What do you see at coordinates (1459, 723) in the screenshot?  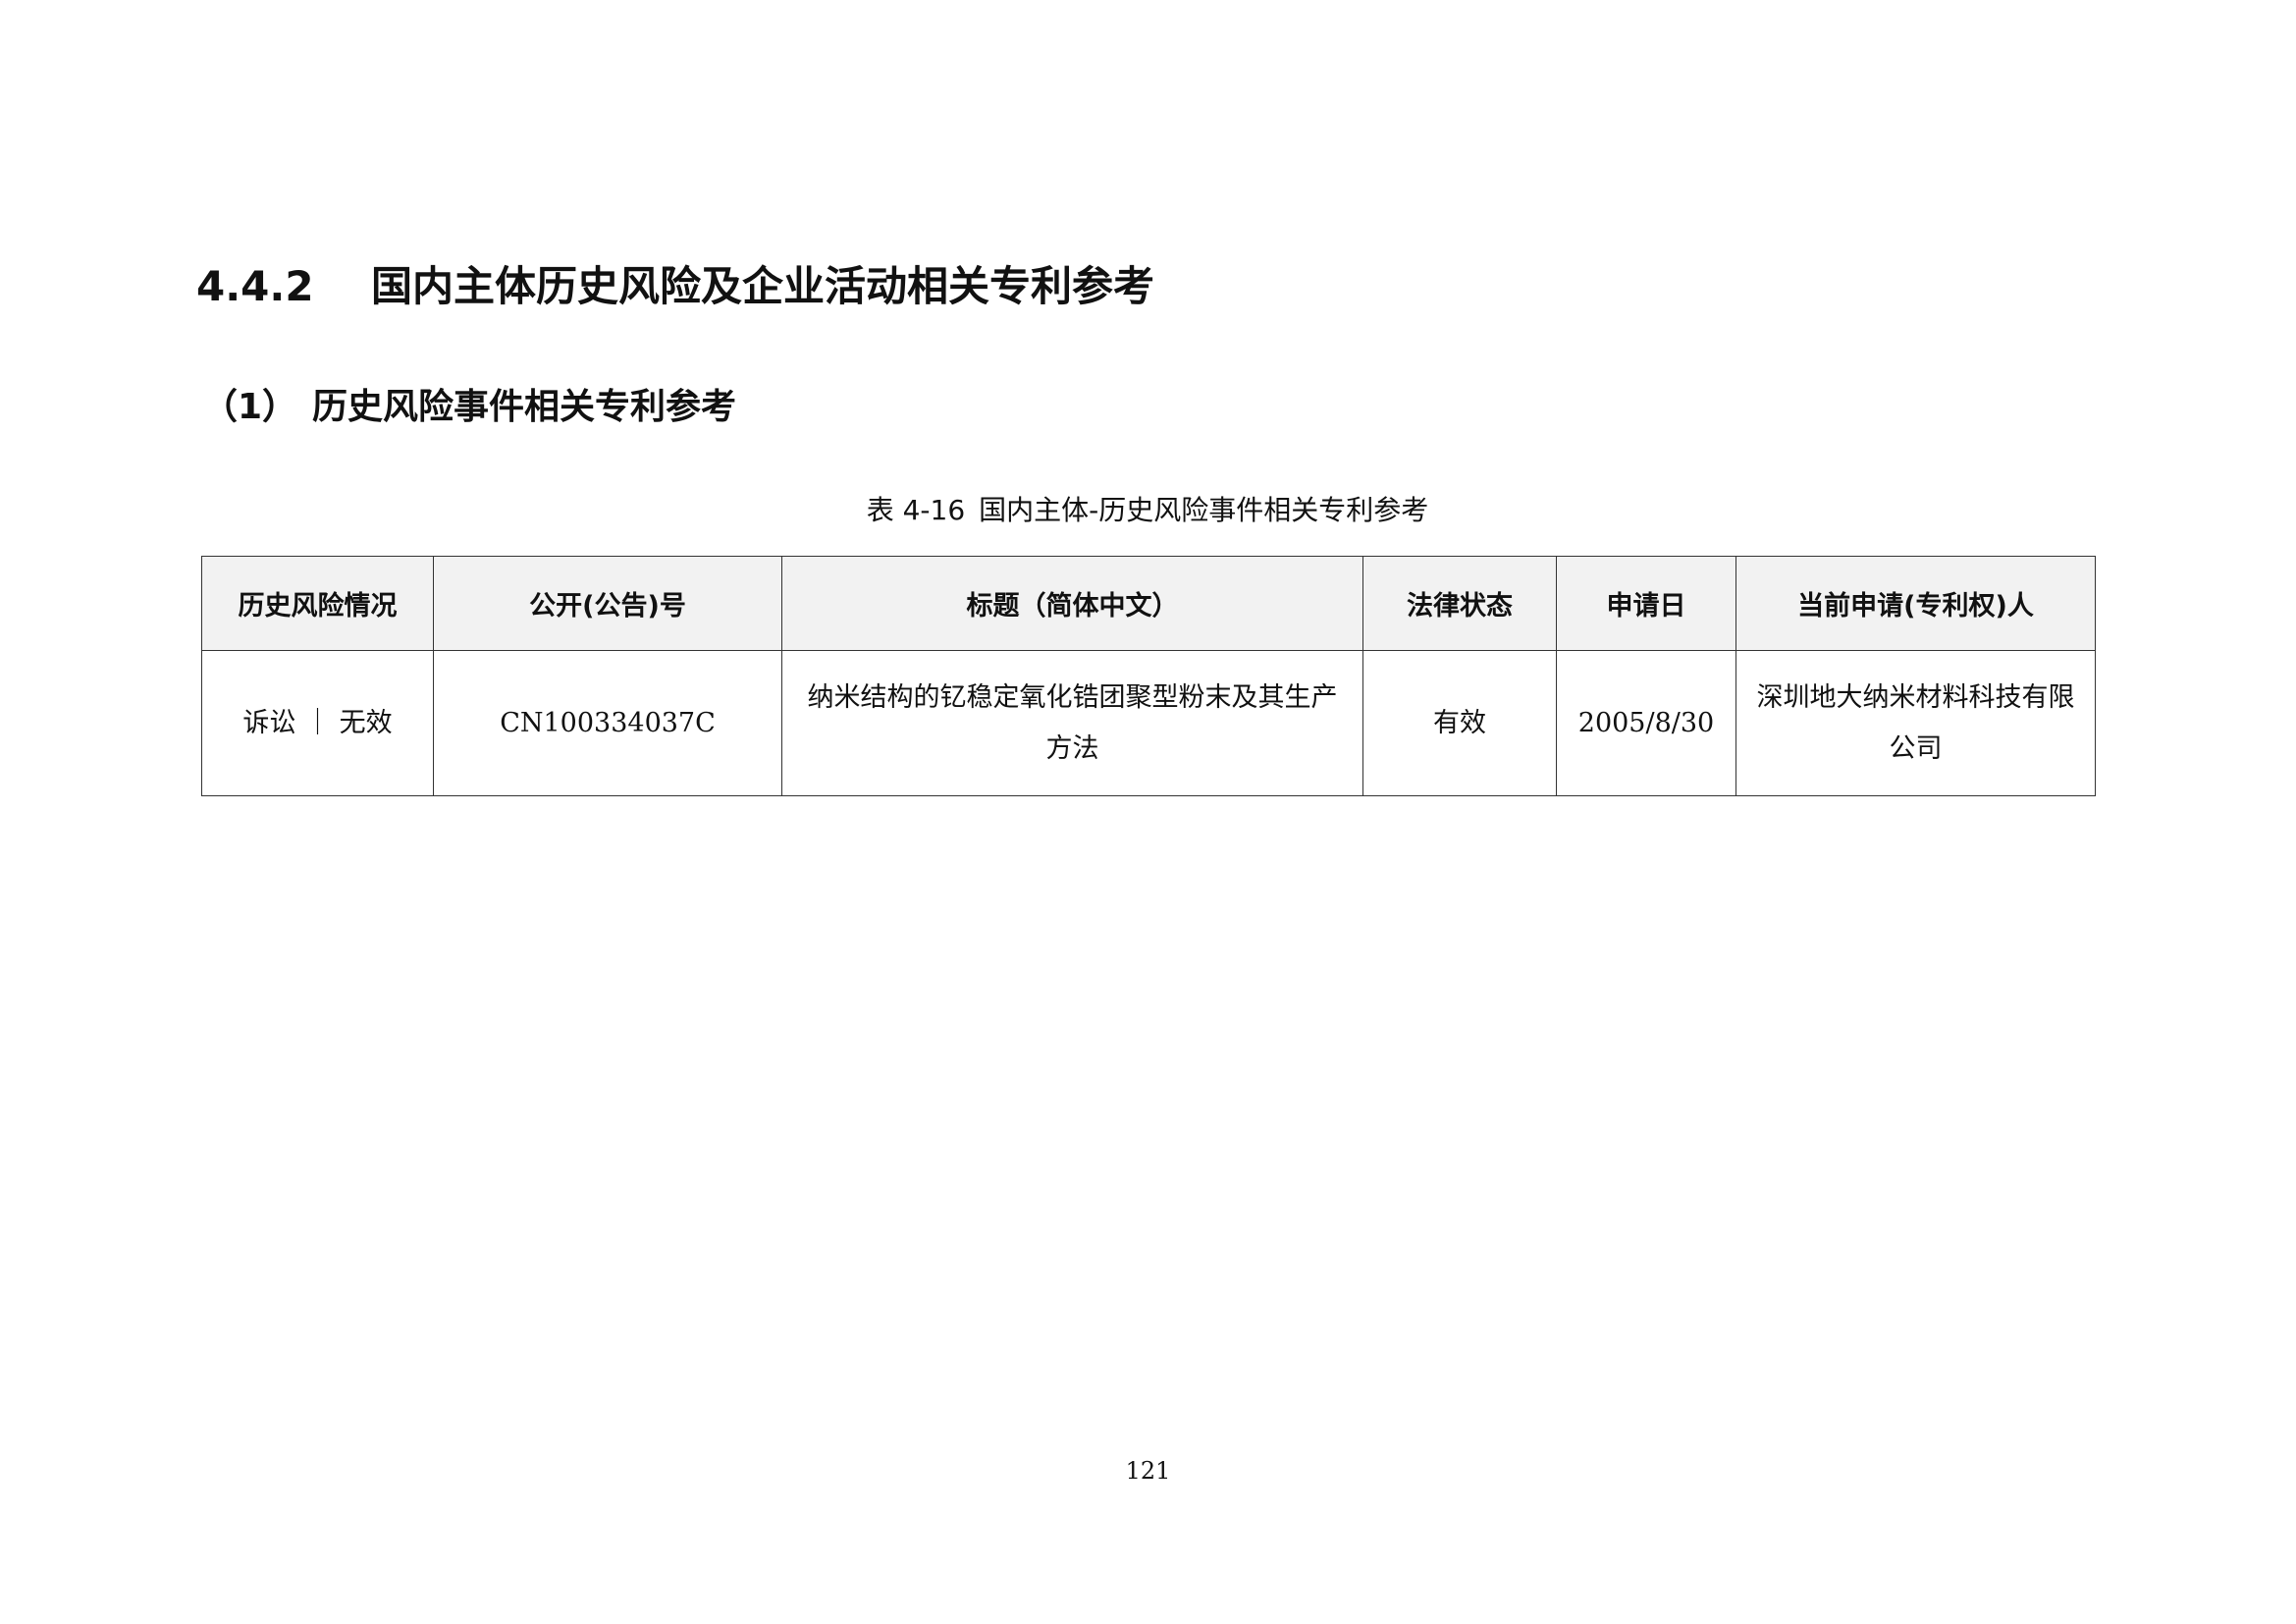 I see `cell-legal-status: 有效` at bounding box center [1459, 723].